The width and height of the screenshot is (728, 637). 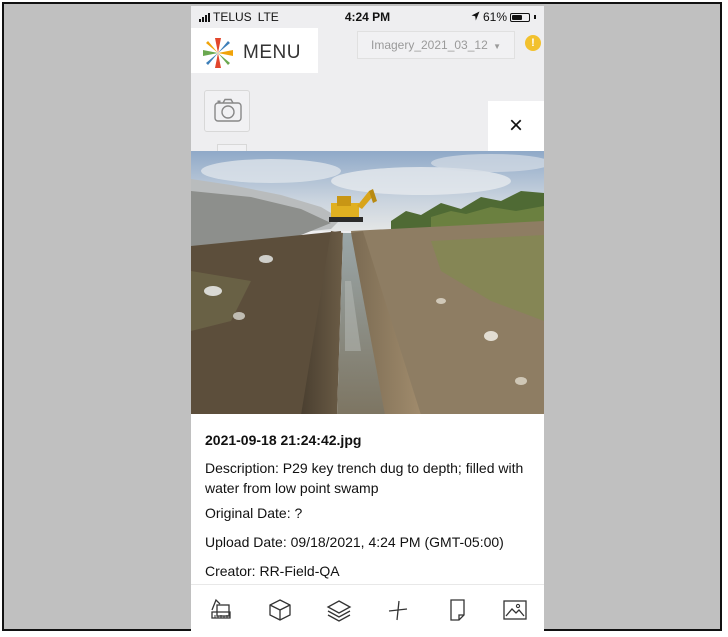 I want to click on close-icon: ×, so click(x=515, y=125).